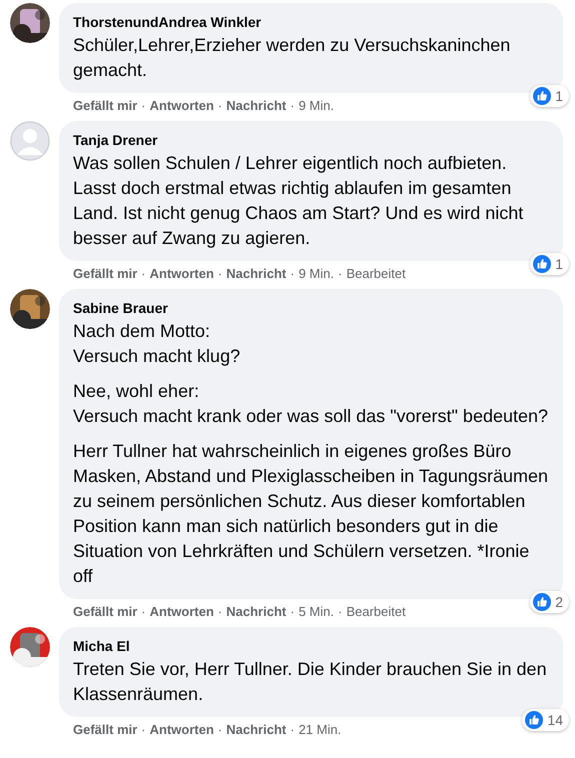  I want to click on reaction-count: 14, so click(555, 720).